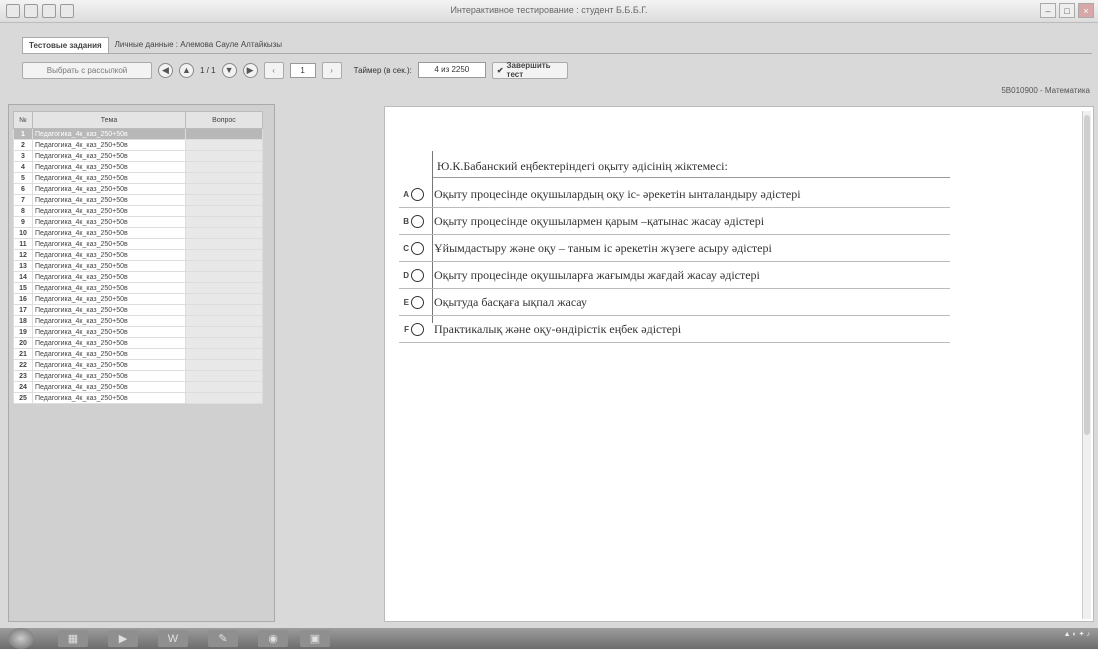 This screenshot has height=649, width=1098. Describe the element at coordinates (1087, 275) in the screenshot. I see `scrollbar-thumb` at that location.